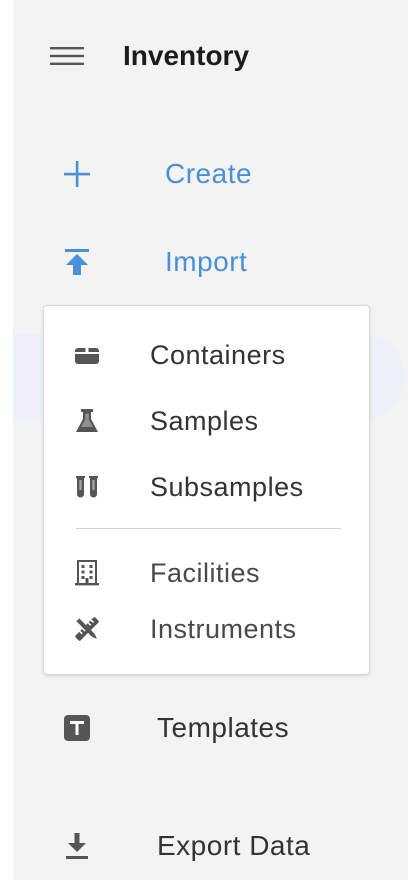 The width and height of the screenshot is (408, 880). I want to click on menu-item-instruments: Instruments, so click(206, 629).